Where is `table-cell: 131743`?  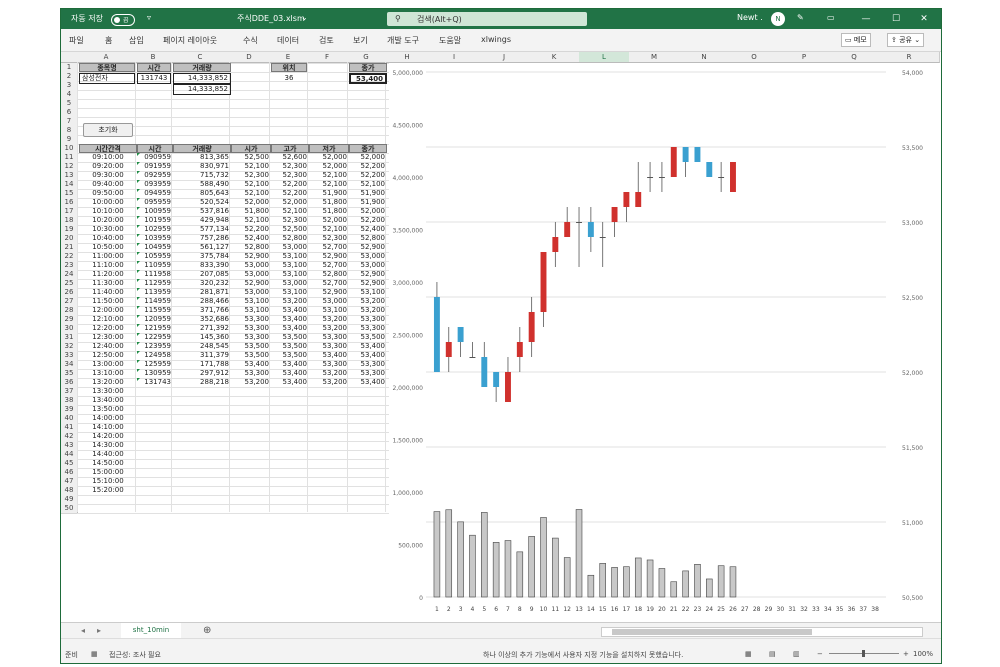 table-cell: 131743 is located at coordinates (155, 382).